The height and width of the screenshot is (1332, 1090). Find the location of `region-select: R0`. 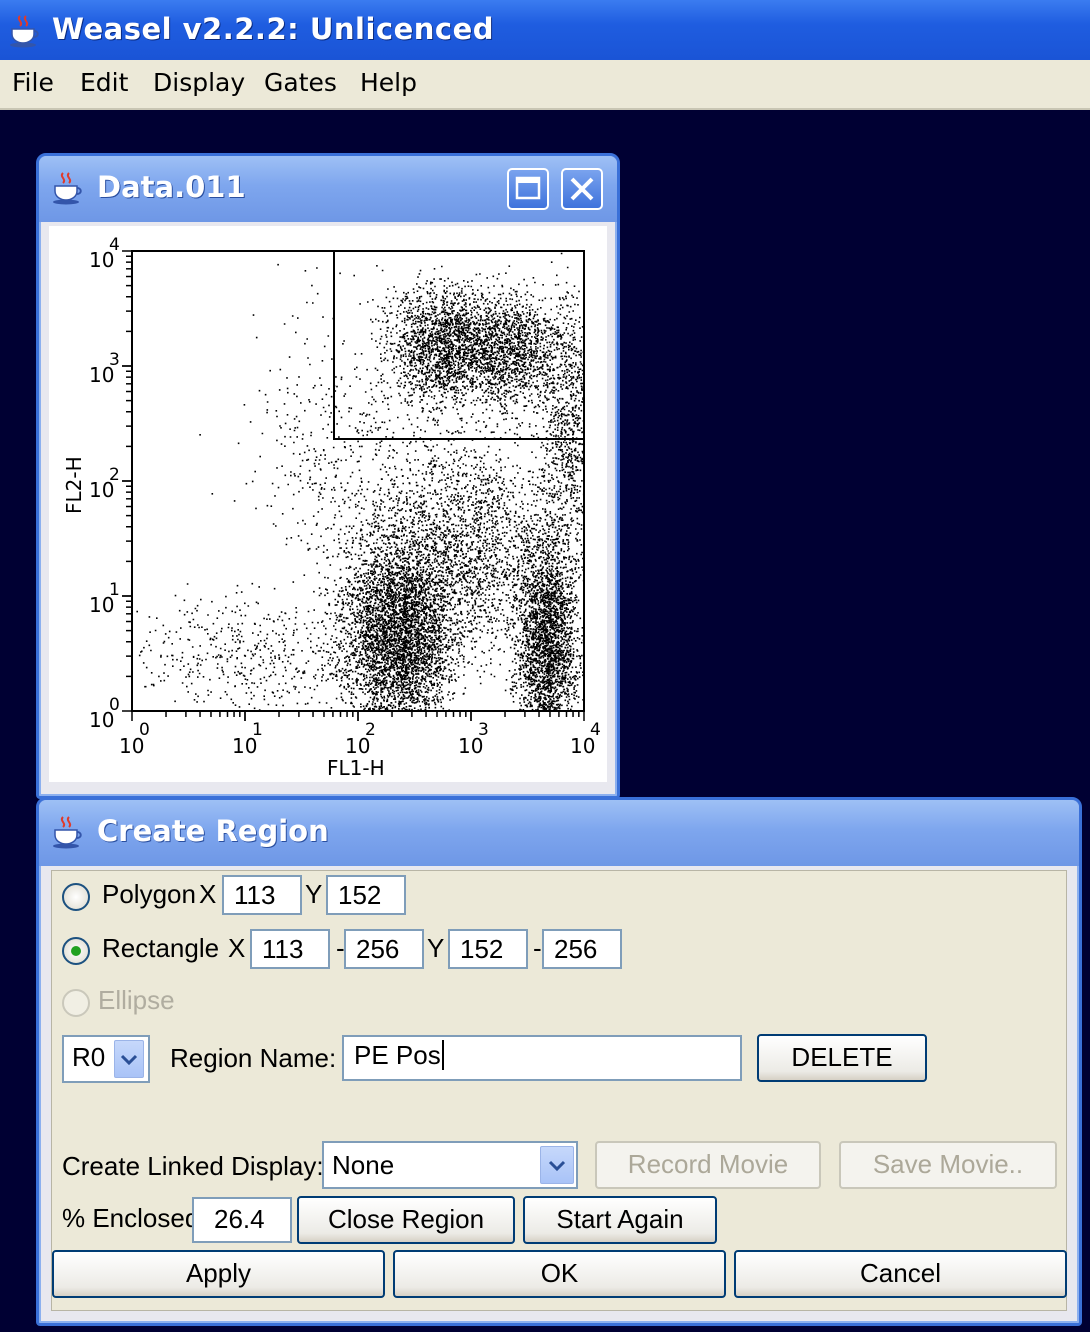

region-select: R0 is located at coordinates (106, 1059).